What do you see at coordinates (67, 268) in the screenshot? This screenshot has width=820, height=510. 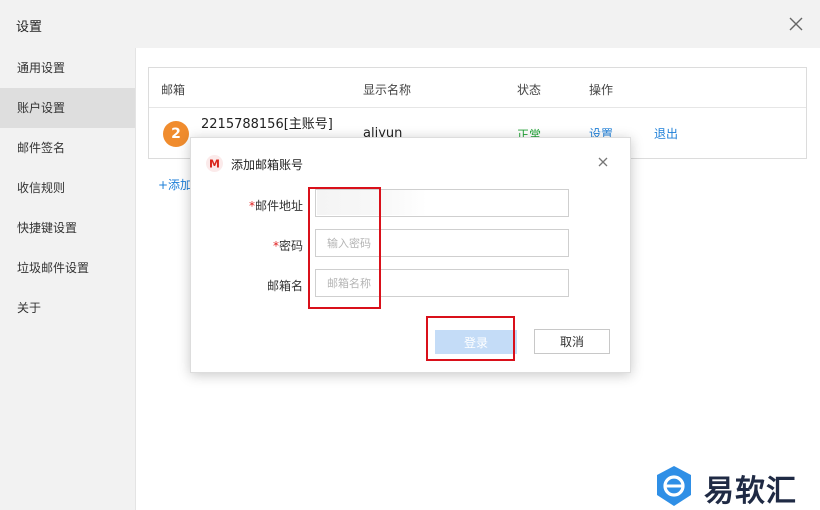 I see `sidebar-item-spam: 垃圾邮件设置` at bounding box center [67, 268].